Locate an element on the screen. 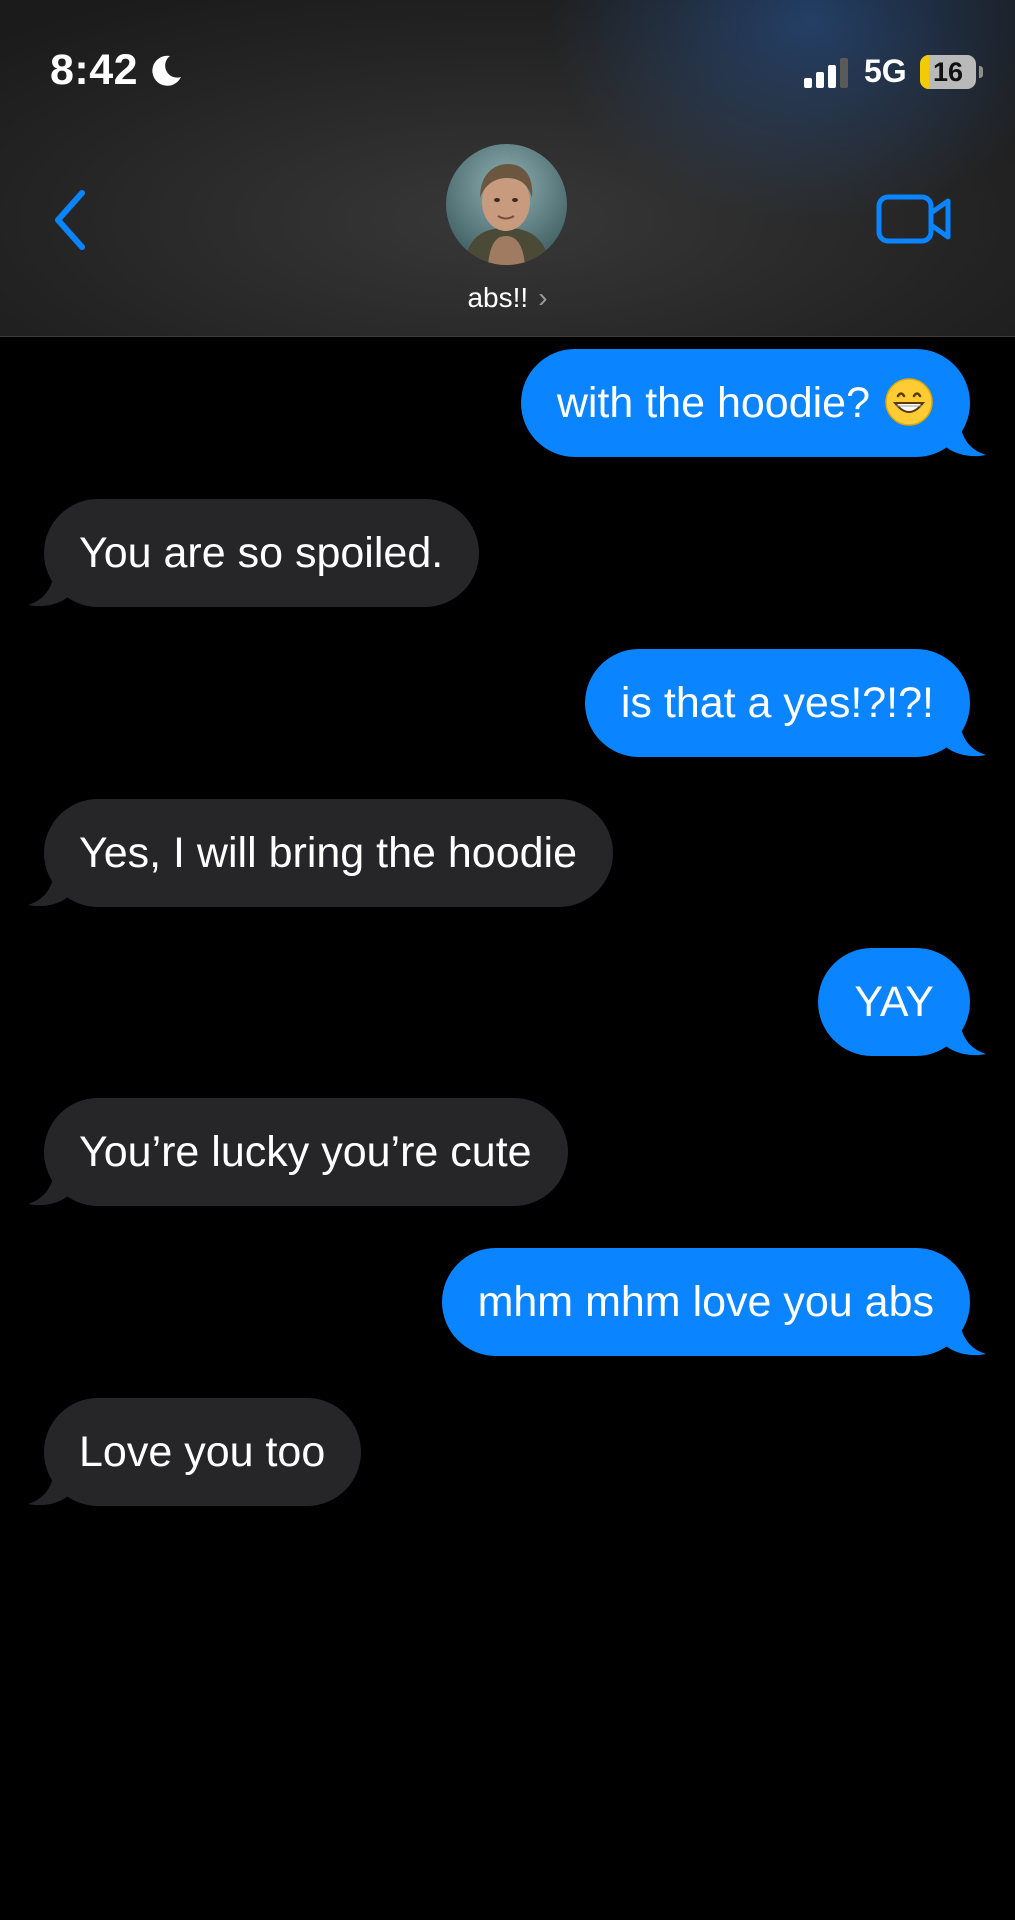 Image resolution: width=1015 pixels, height=1920 pixels. contact-name-button: abs!! › is located at coordinates (507, 298).